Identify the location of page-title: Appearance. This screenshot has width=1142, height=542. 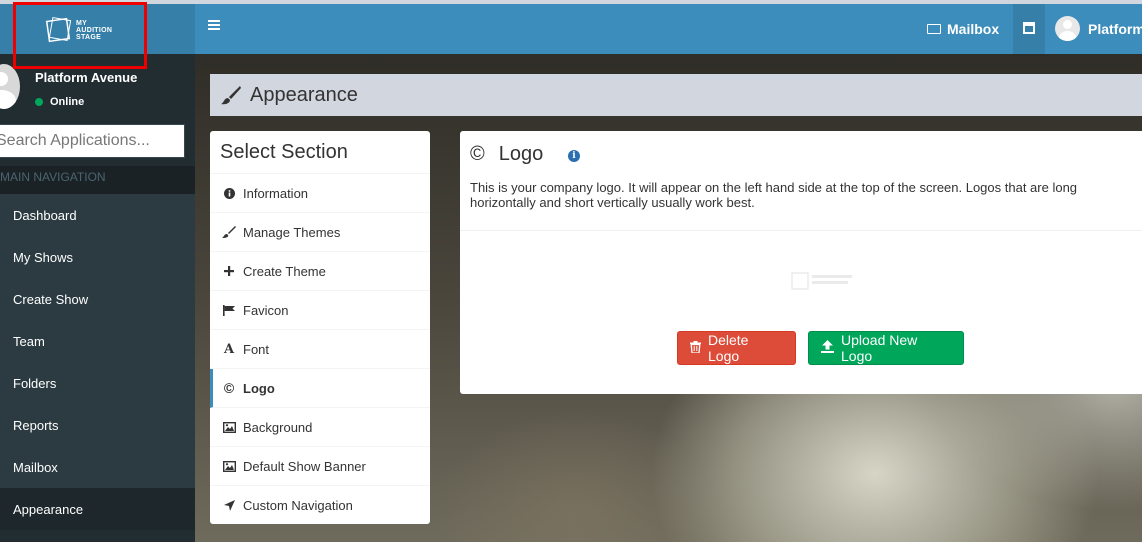
(304, 95).